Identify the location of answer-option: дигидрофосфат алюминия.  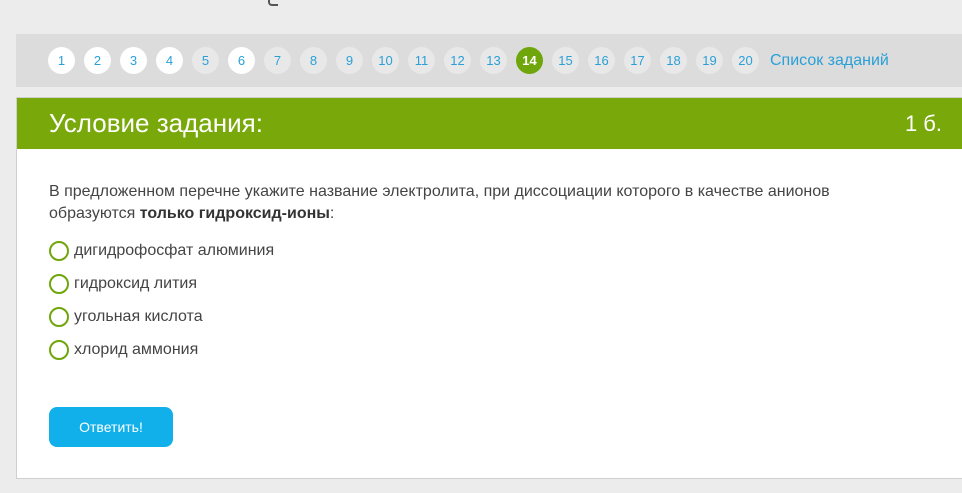
(161, 251).